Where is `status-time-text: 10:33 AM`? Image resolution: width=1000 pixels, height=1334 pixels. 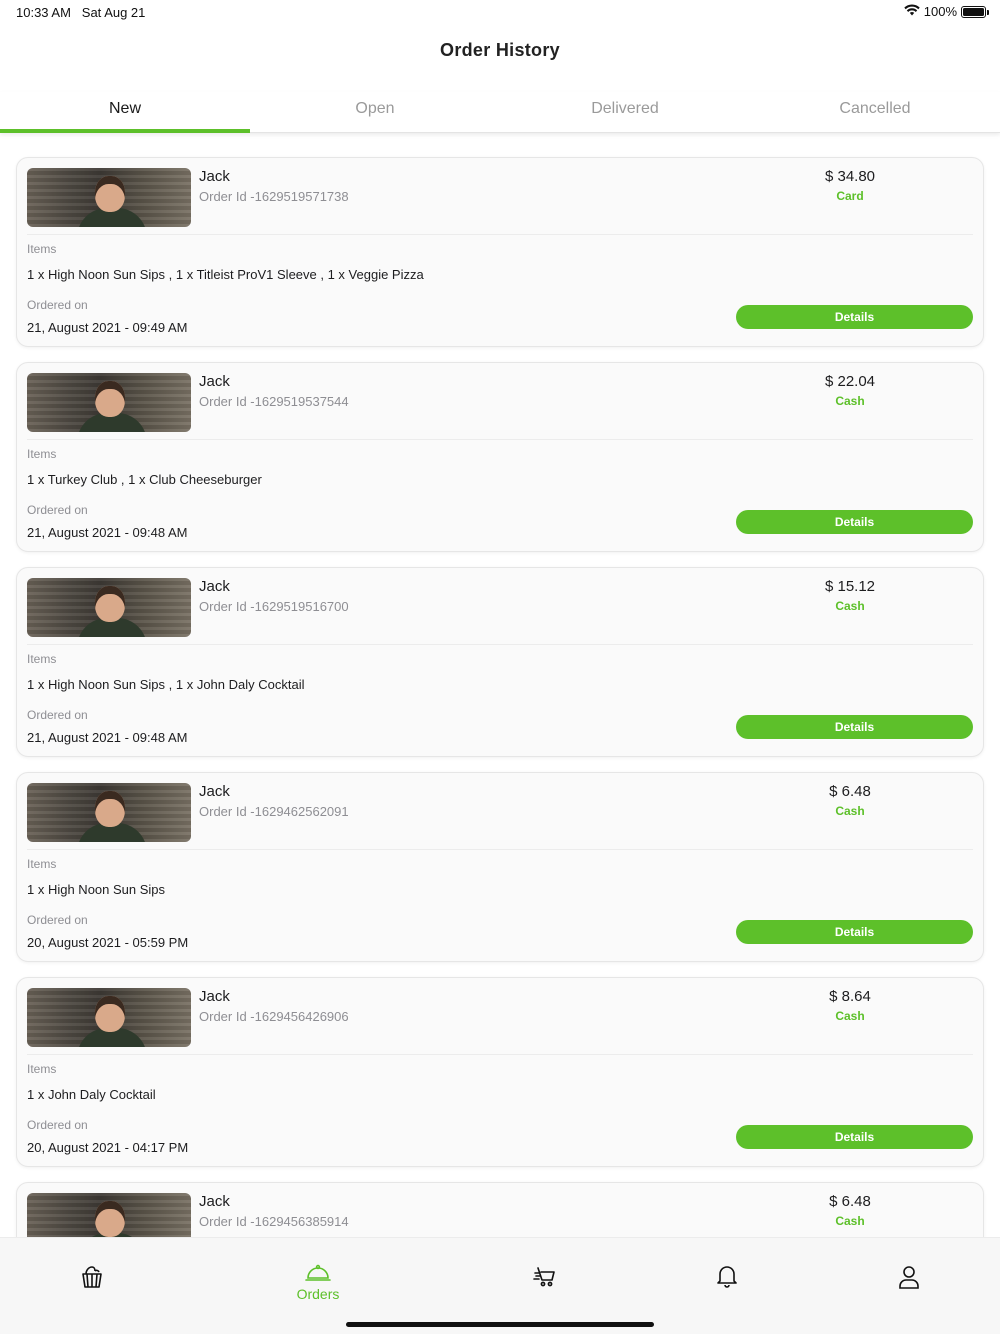 status-time-text: 10:33 AM is located at coordinates (43, 12).